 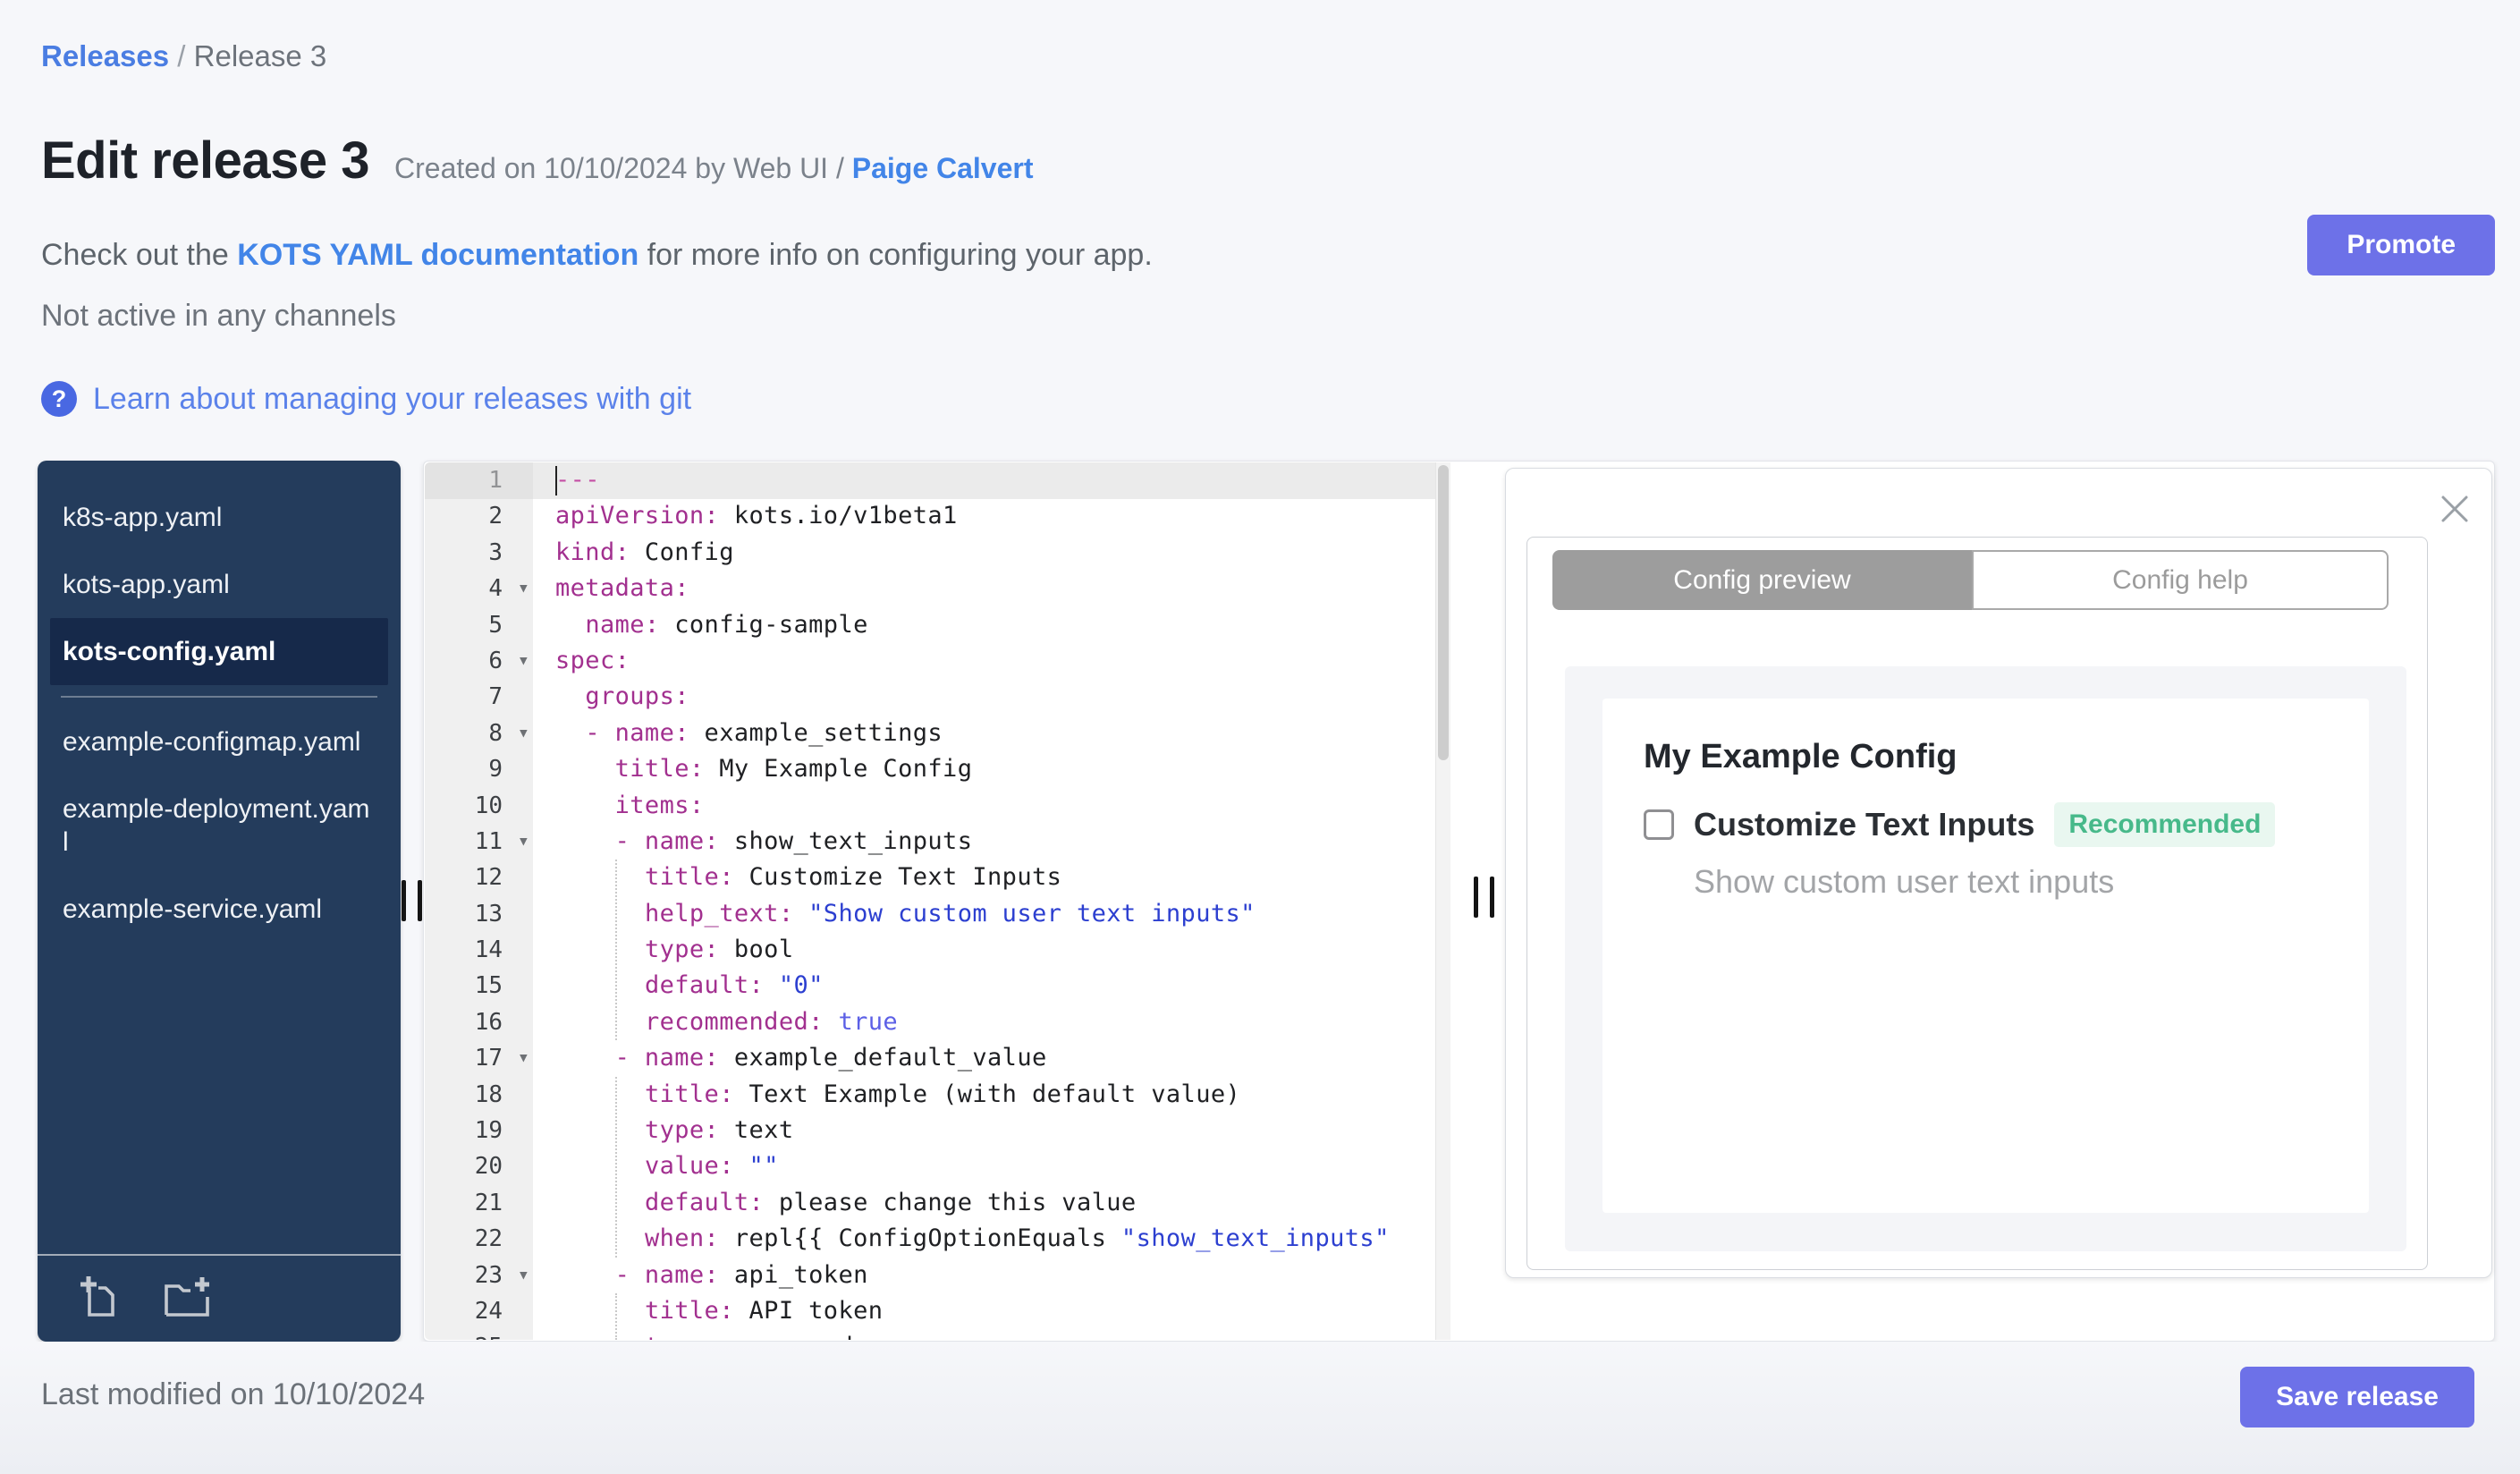 What do you see at coordinates (479, 914) in the screenshot?
I see `gutter-line-number: 13` at bounding box center [479, 914].